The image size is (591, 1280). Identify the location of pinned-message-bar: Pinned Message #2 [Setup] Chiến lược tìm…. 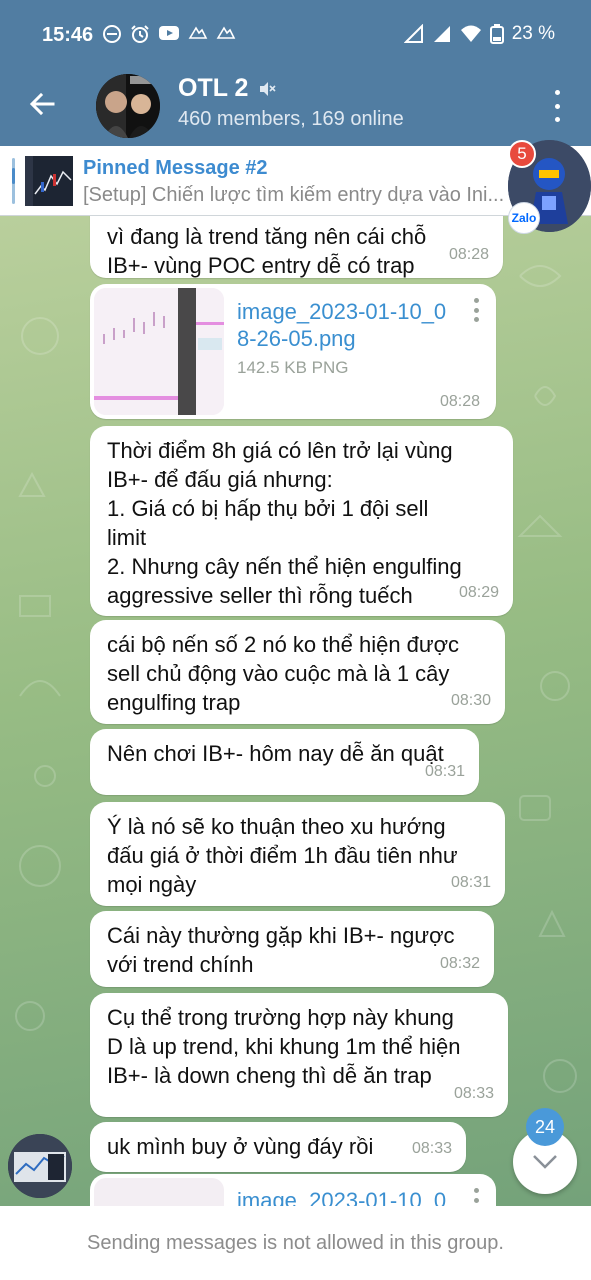
(295, 181).